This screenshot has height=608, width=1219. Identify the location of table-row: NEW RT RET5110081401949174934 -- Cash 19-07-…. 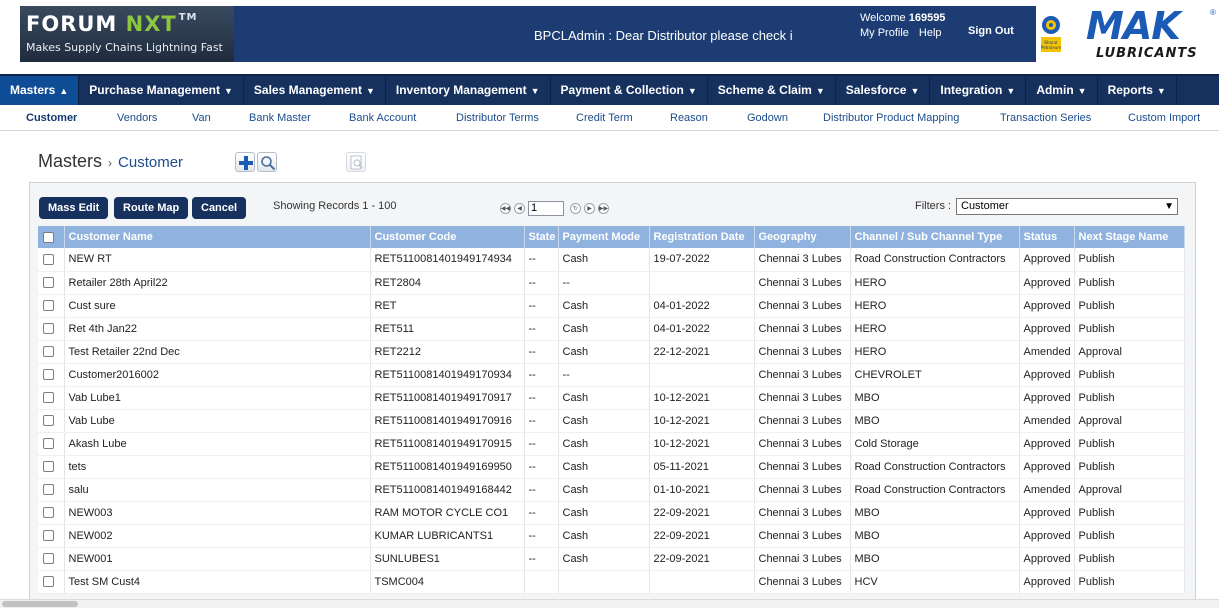
(611, 260).